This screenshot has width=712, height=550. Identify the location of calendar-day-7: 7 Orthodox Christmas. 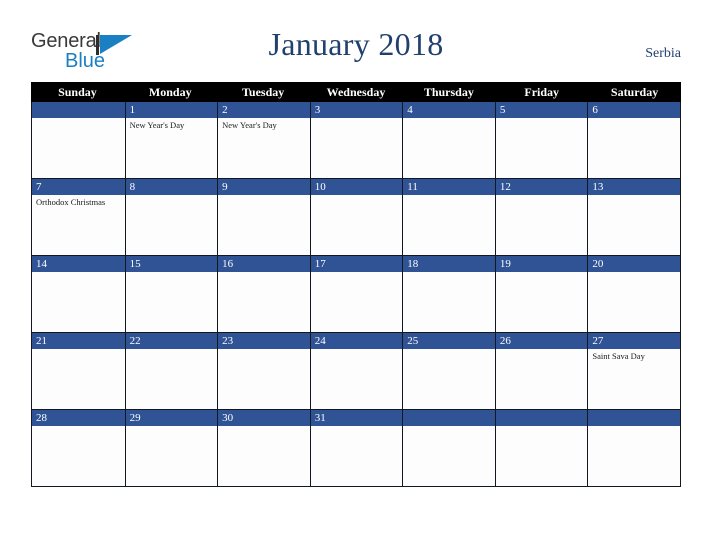
(78, 217).